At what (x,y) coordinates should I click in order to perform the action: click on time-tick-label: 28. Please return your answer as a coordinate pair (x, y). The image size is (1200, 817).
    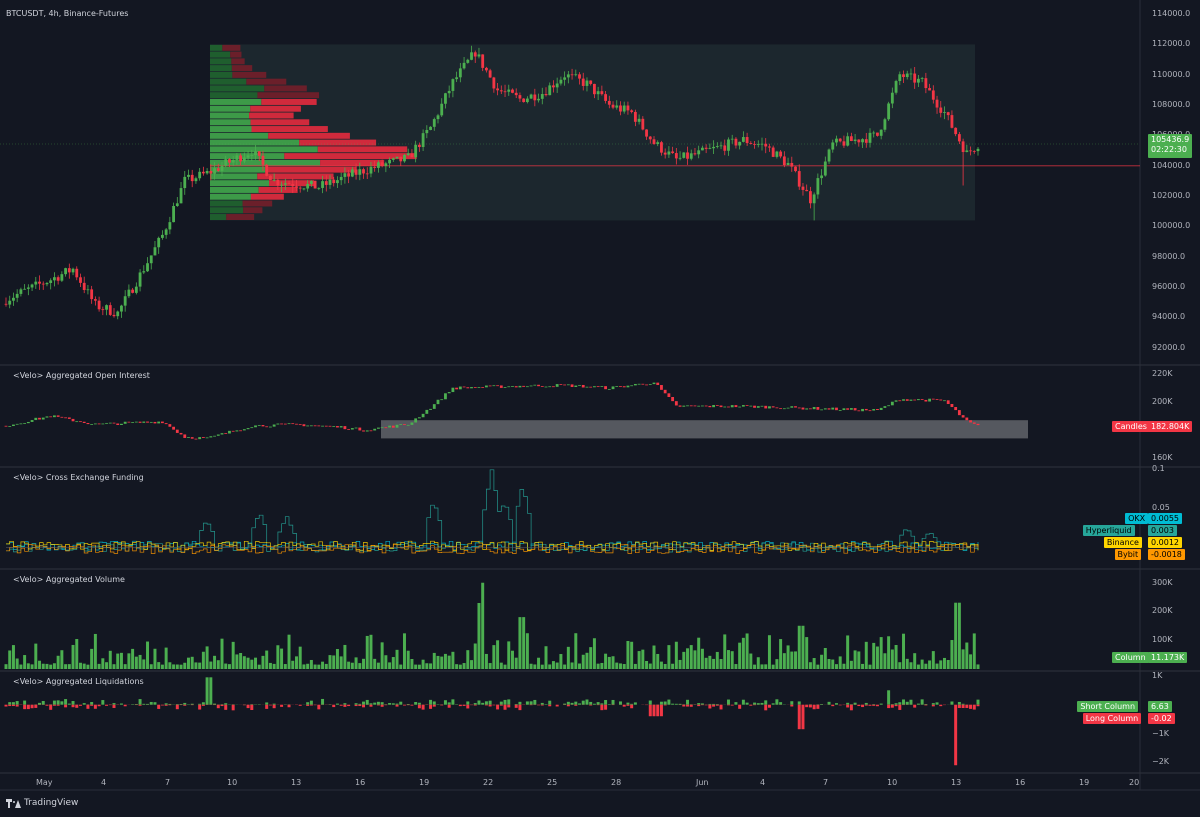
    Looking at the image, I should click on (616, 782).